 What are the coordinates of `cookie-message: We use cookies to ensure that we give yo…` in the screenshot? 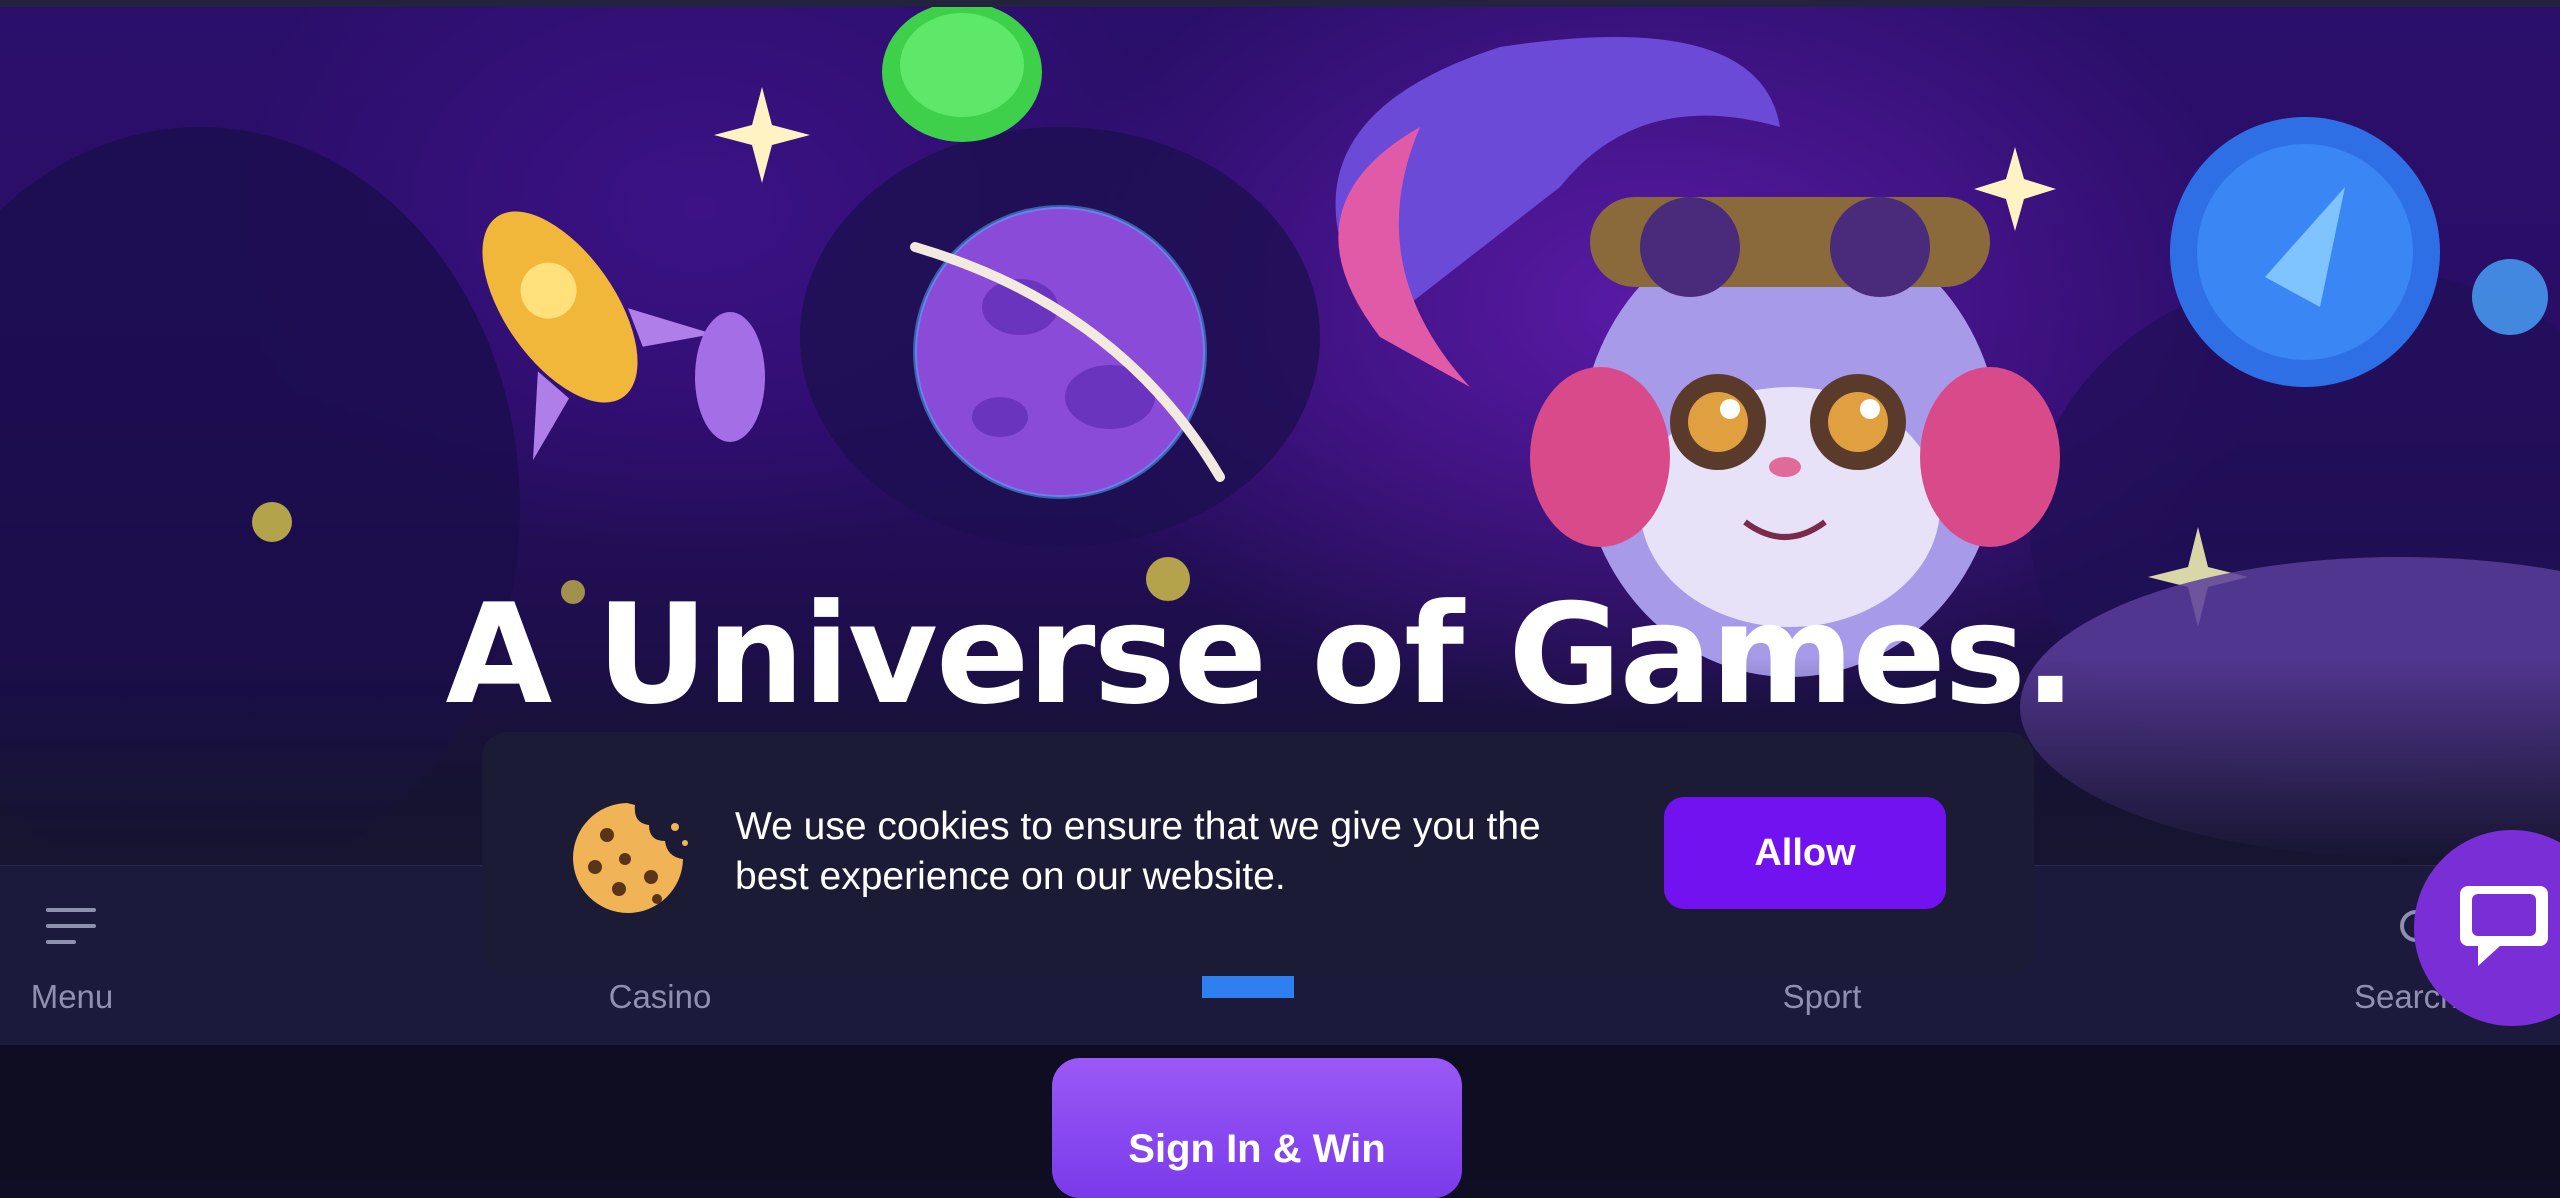 It's located at (1138, 851).